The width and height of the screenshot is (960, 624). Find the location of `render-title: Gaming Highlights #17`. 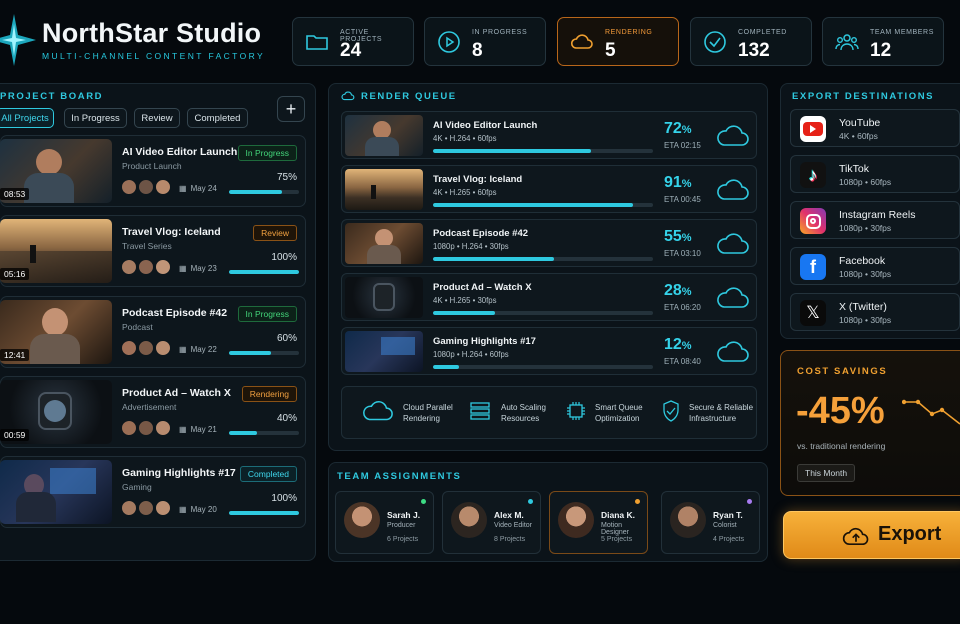

render-title: Gaming Highlights #17 is located at coordinates (484, 341).